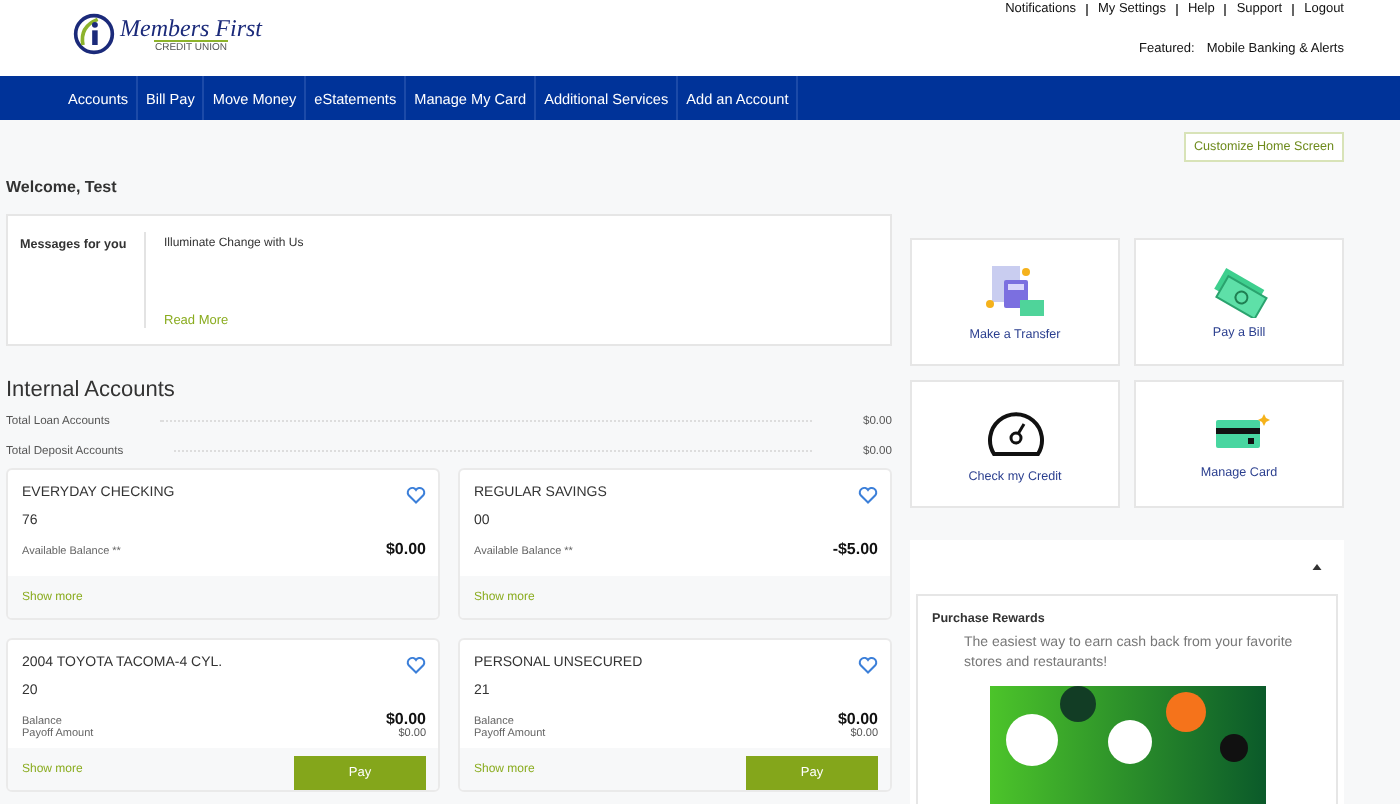  Describe the element at coordinates (1127, 745) in the screenshot. I see `promo-banner-drawing` at that location.